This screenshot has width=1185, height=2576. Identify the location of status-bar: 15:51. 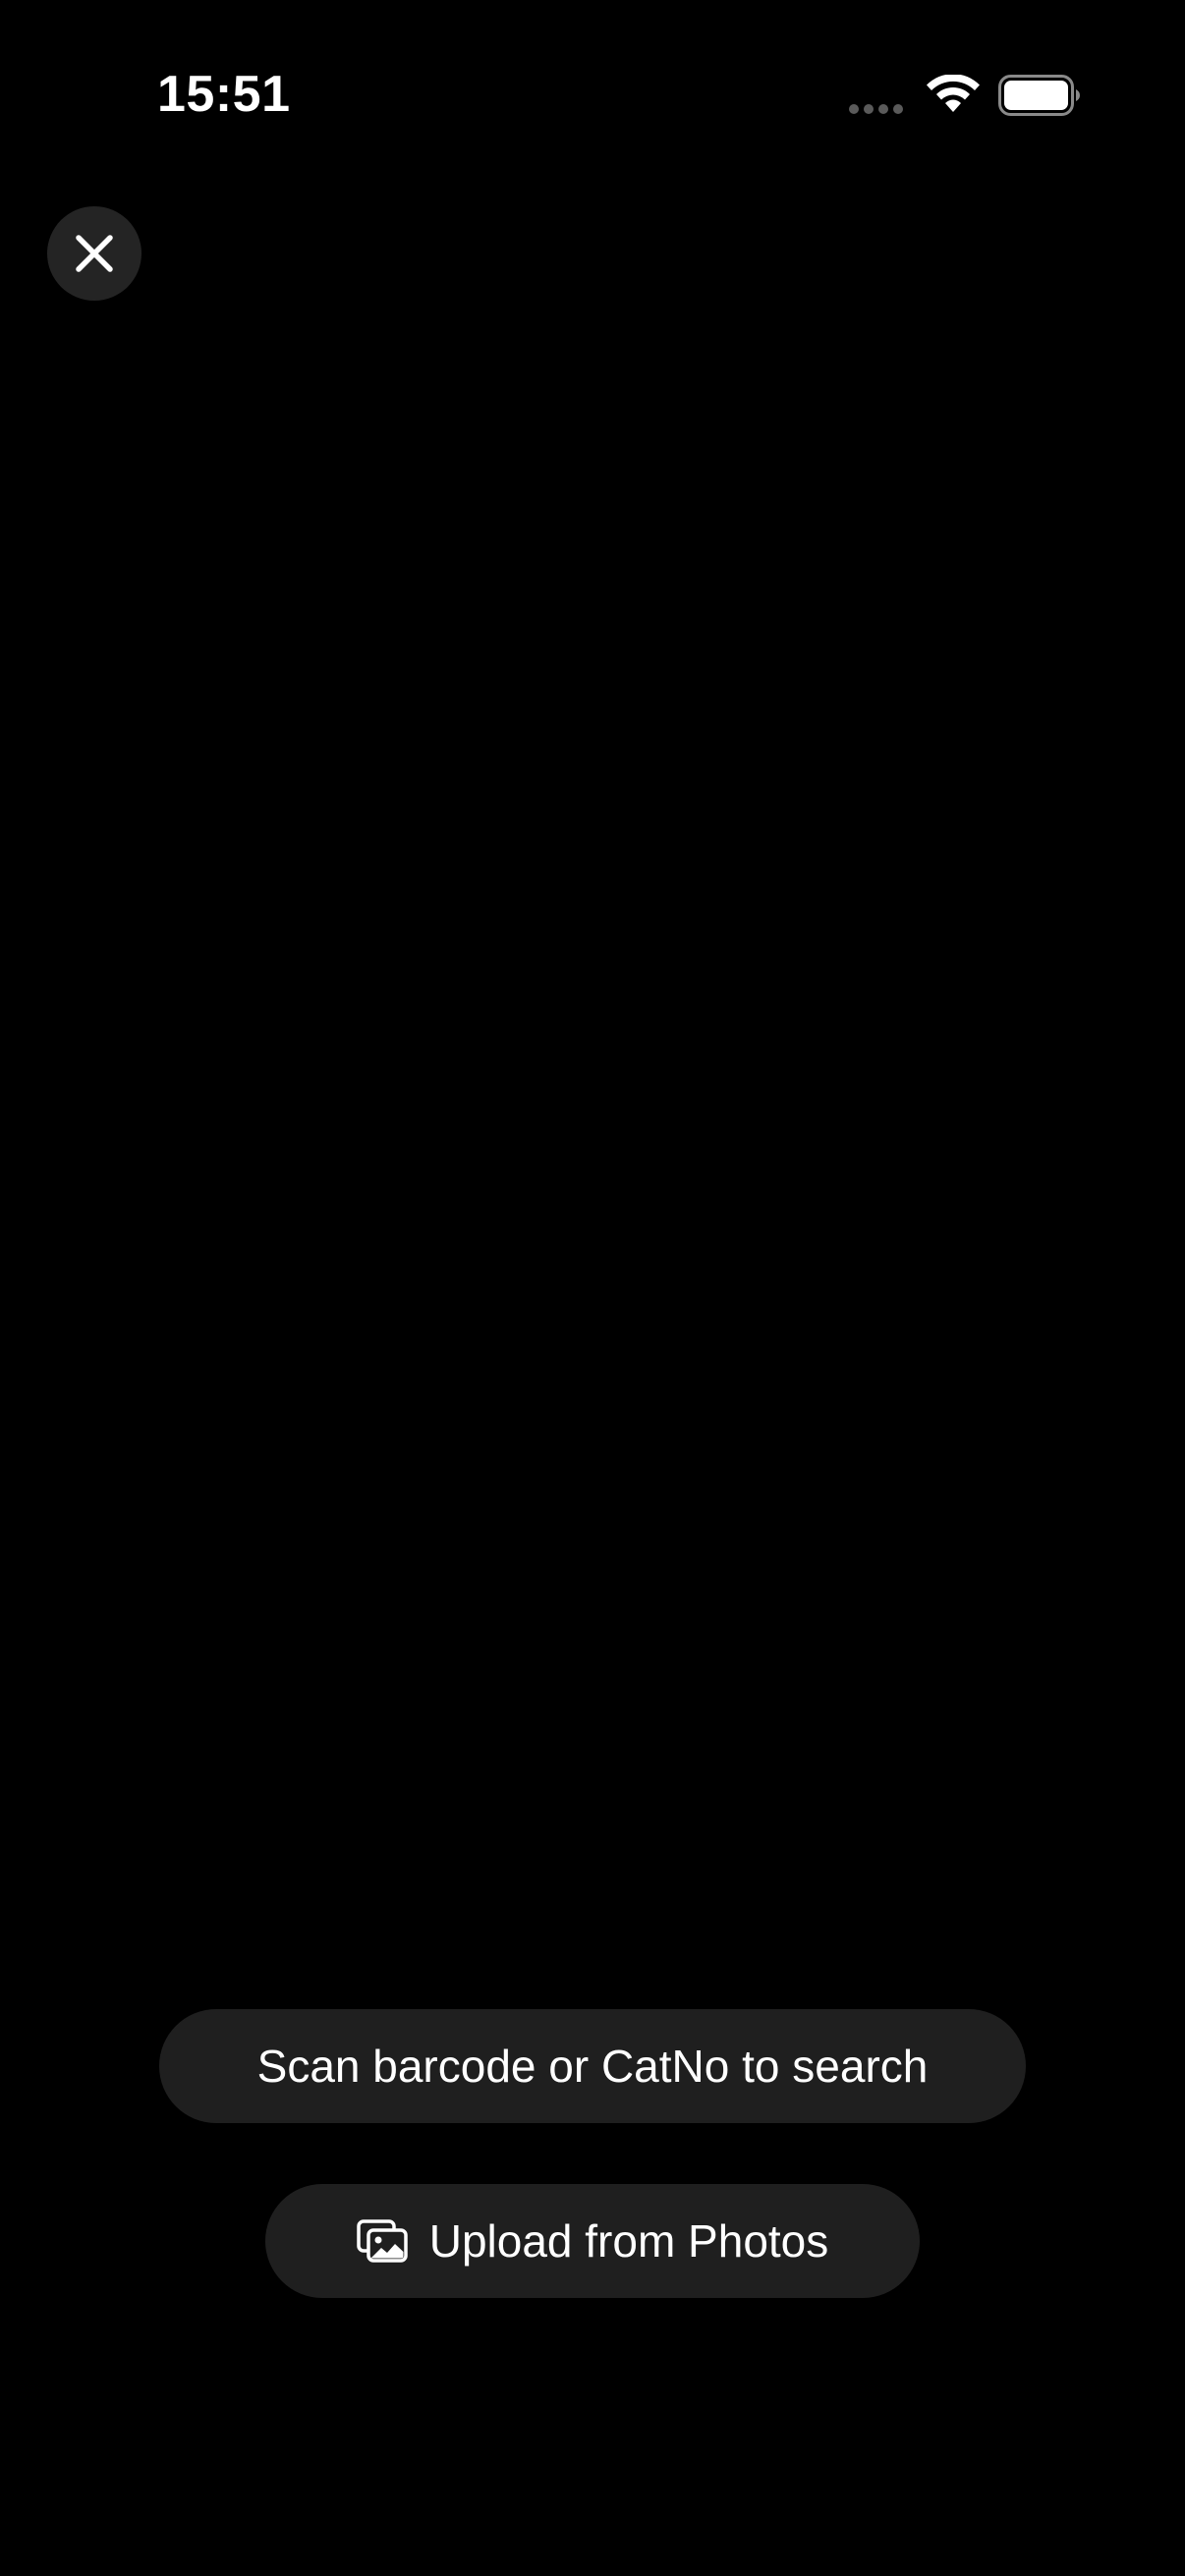
(592, 98).